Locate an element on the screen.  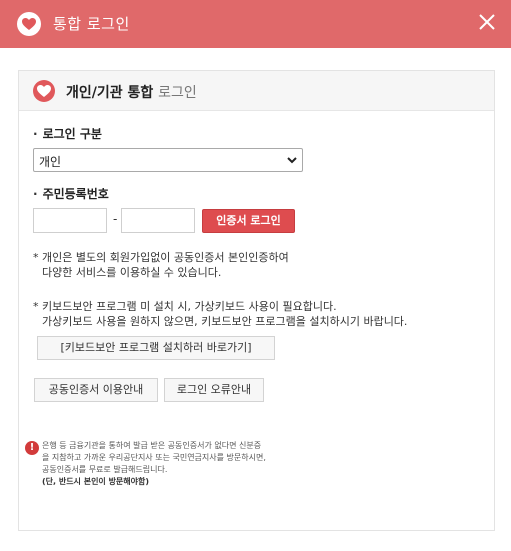
warning-icon: ! is located at coordinates (32, 448).